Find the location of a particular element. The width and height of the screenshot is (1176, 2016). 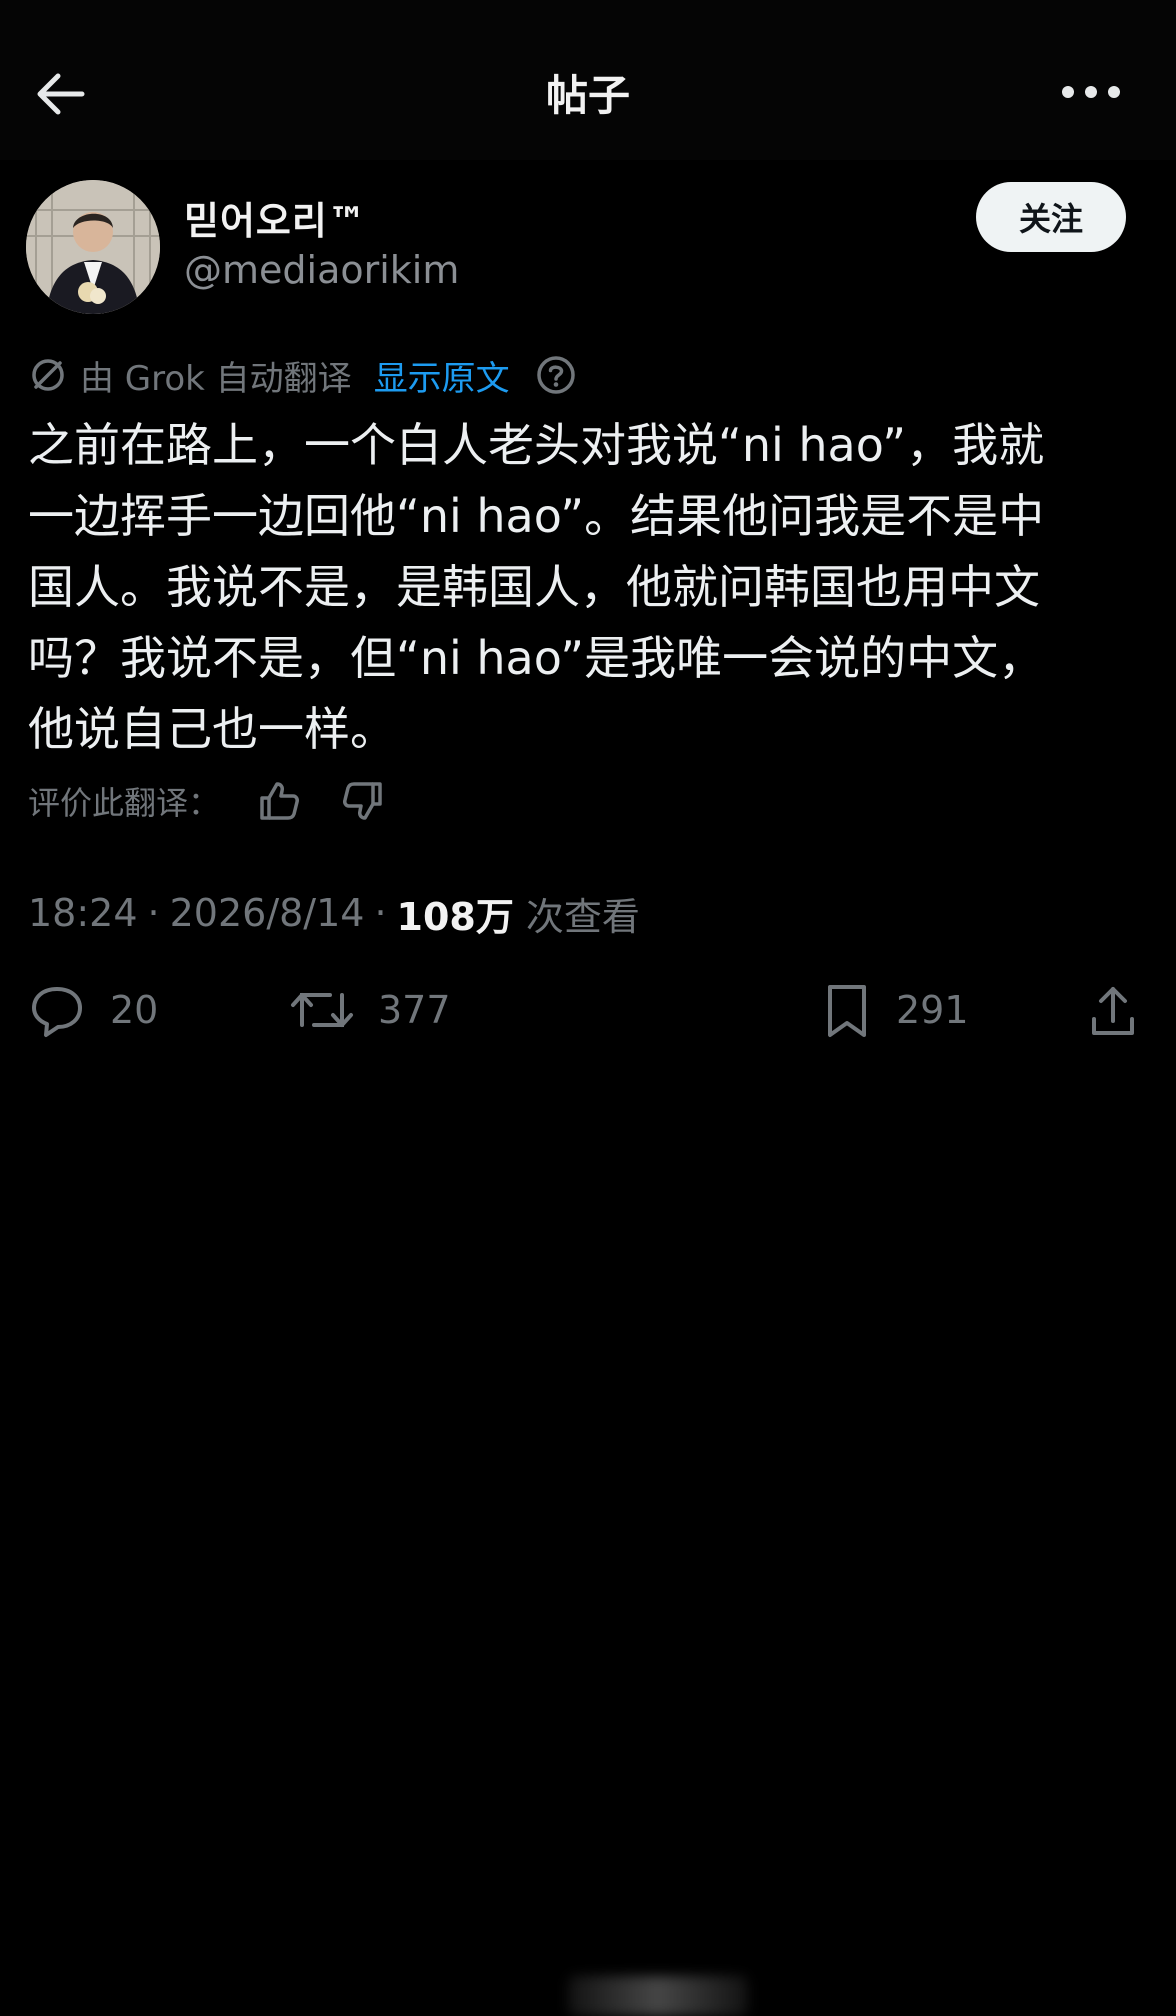

bookmark-icon is located at coordinates (847, 1011).